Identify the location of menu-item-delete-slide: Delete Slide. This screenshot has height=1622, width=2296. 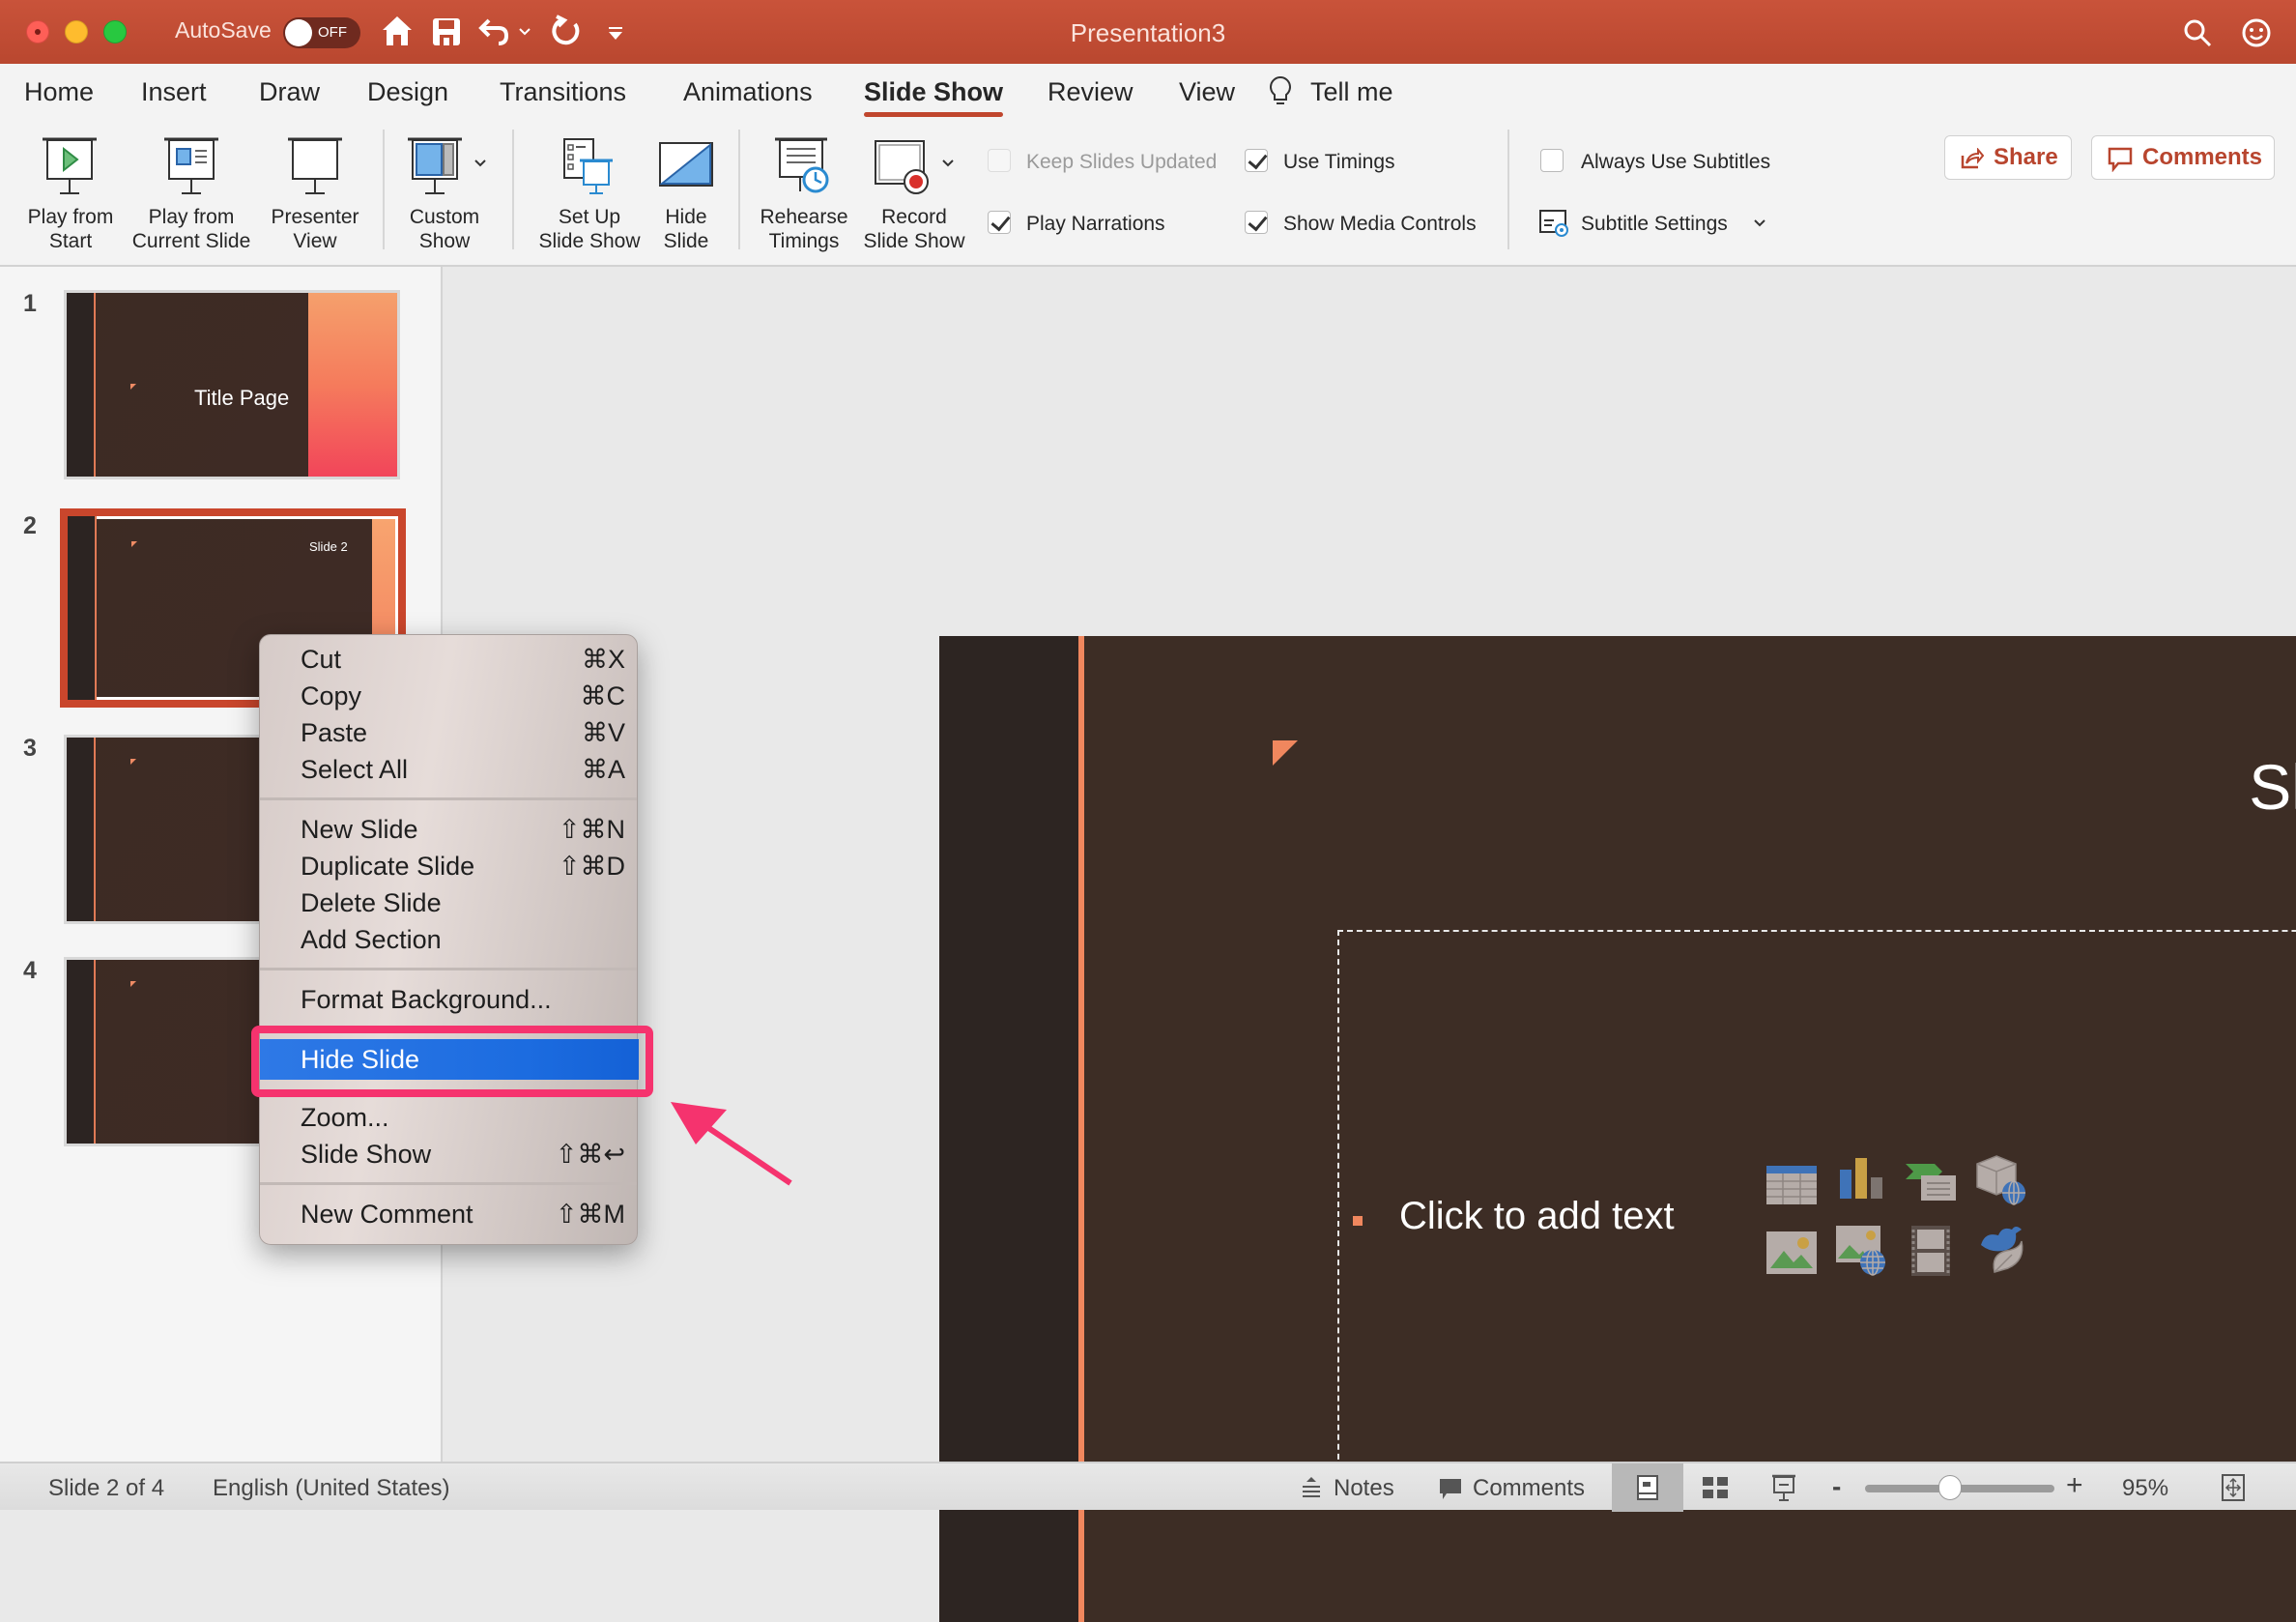
(449, 902).